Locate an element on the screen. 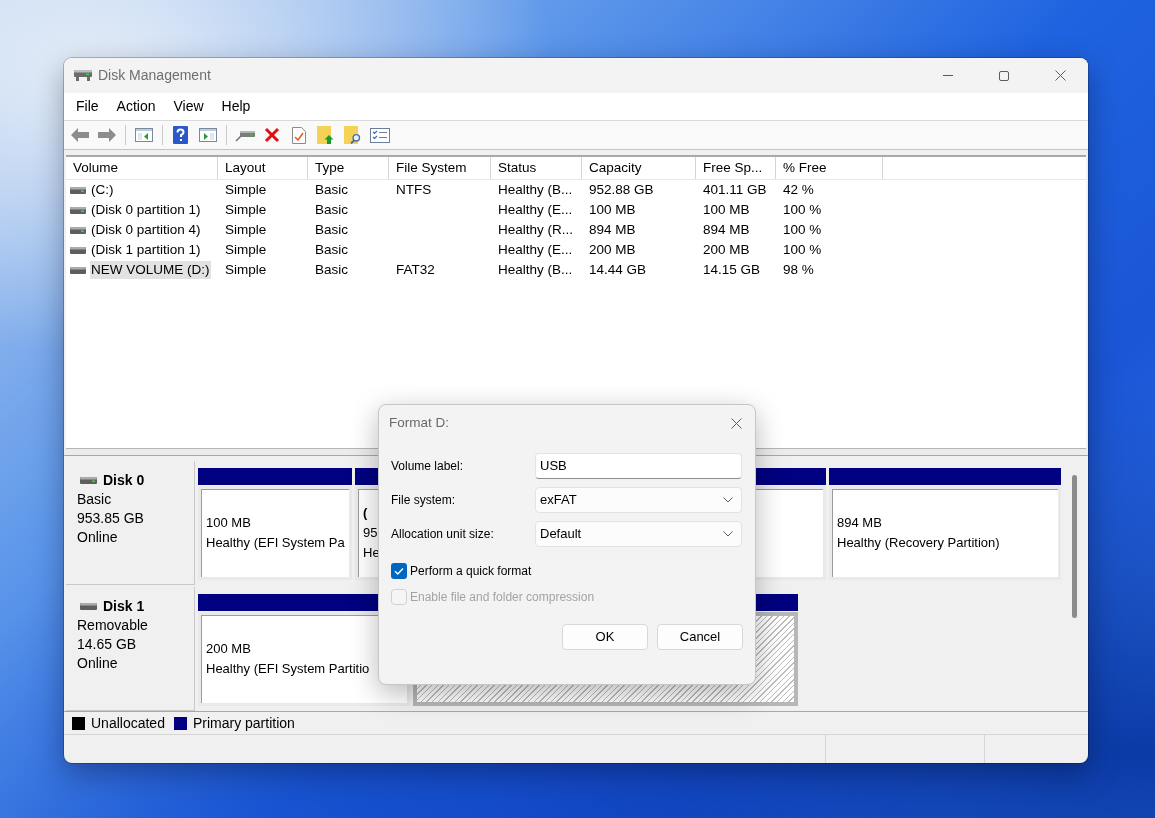 Image resolution: width=1155 pixels, height=818 pixels. column-header: Capacity is located at coordinates (639, 168).